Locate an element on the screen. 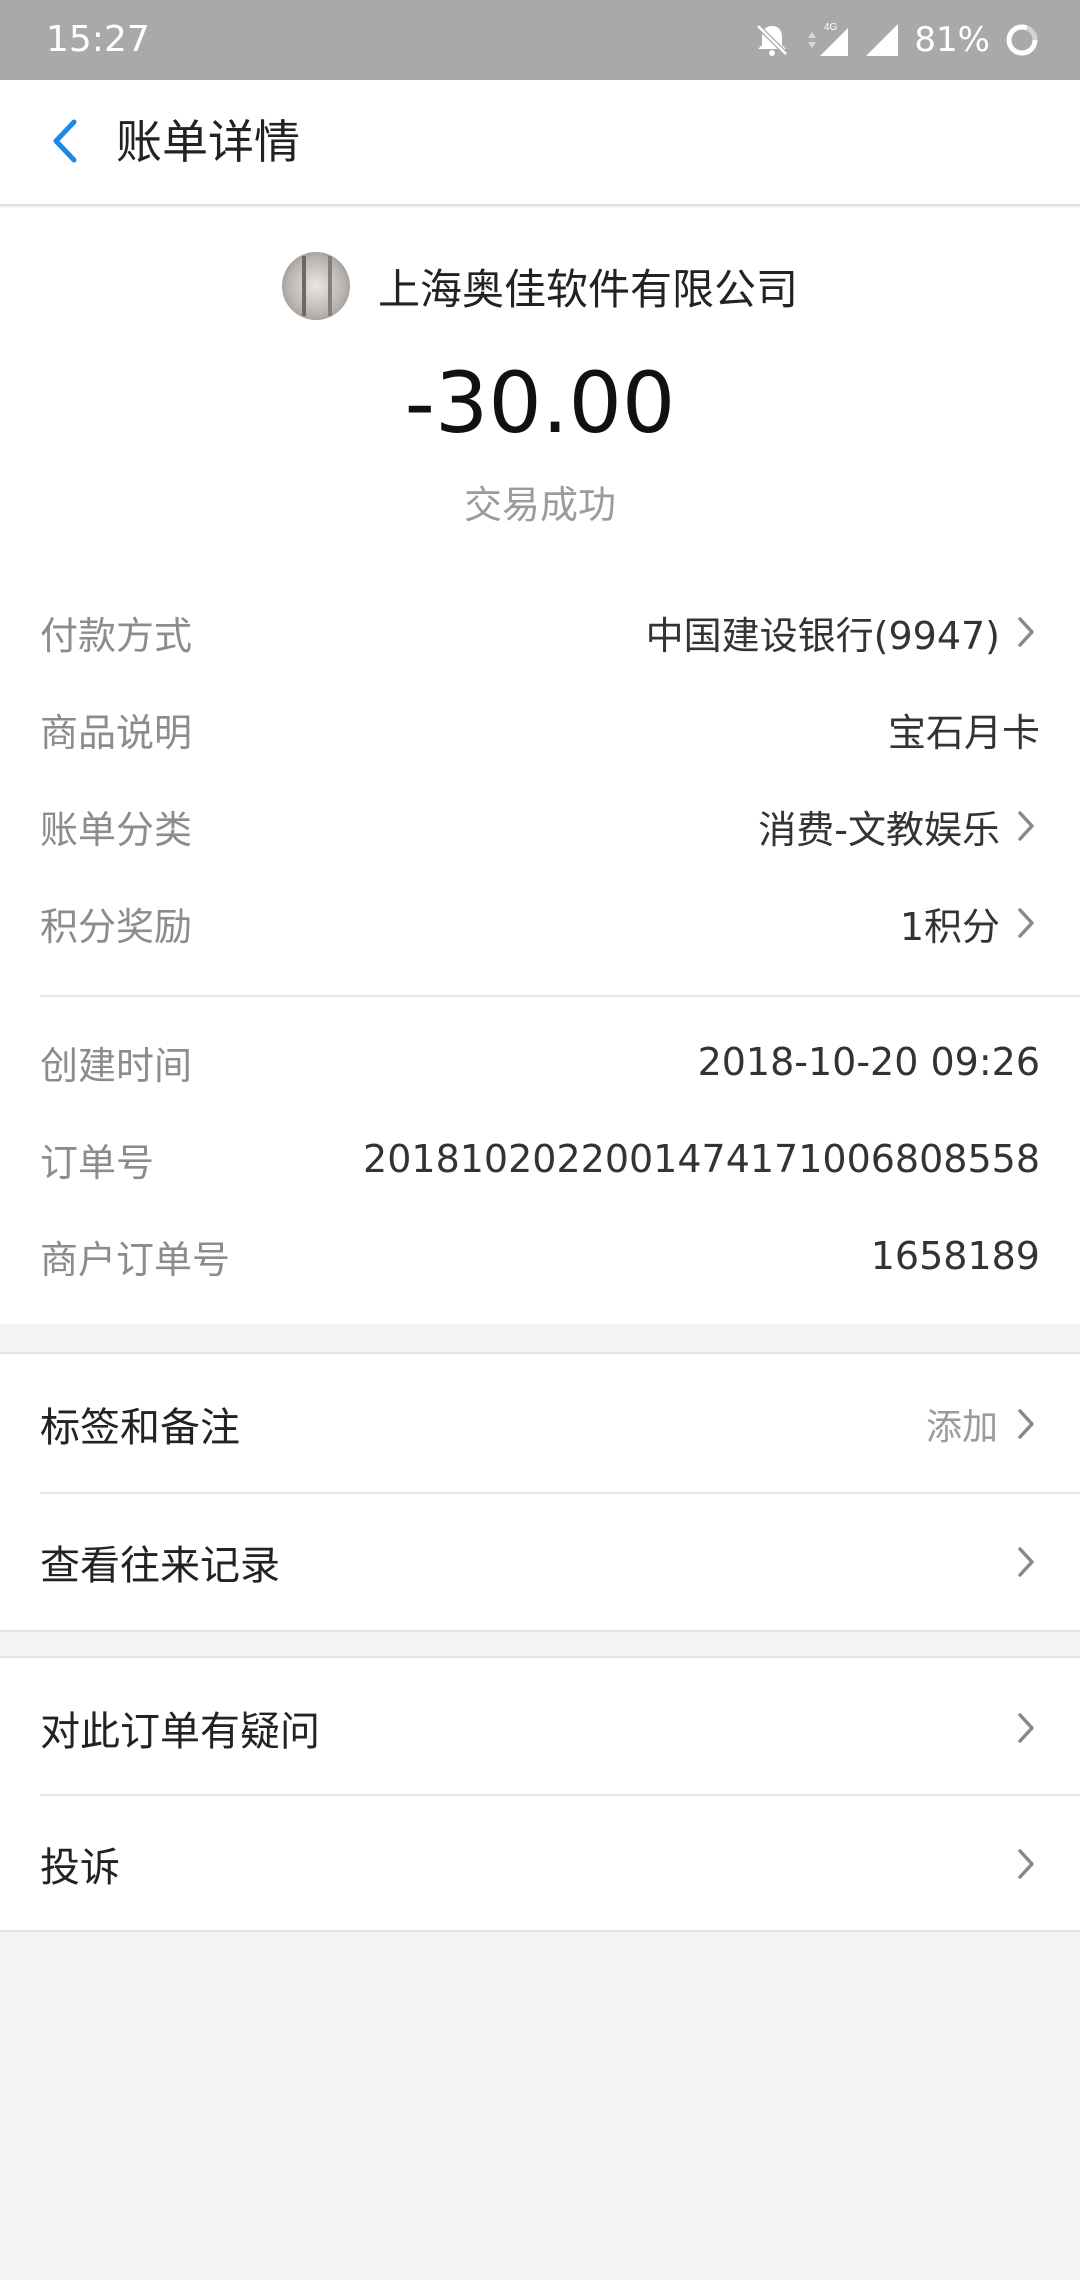 The image size is (1080, 2280). detail-row-payment-method: 付款方式 中国建设银行(9947) is located at coordinates (540, 632).